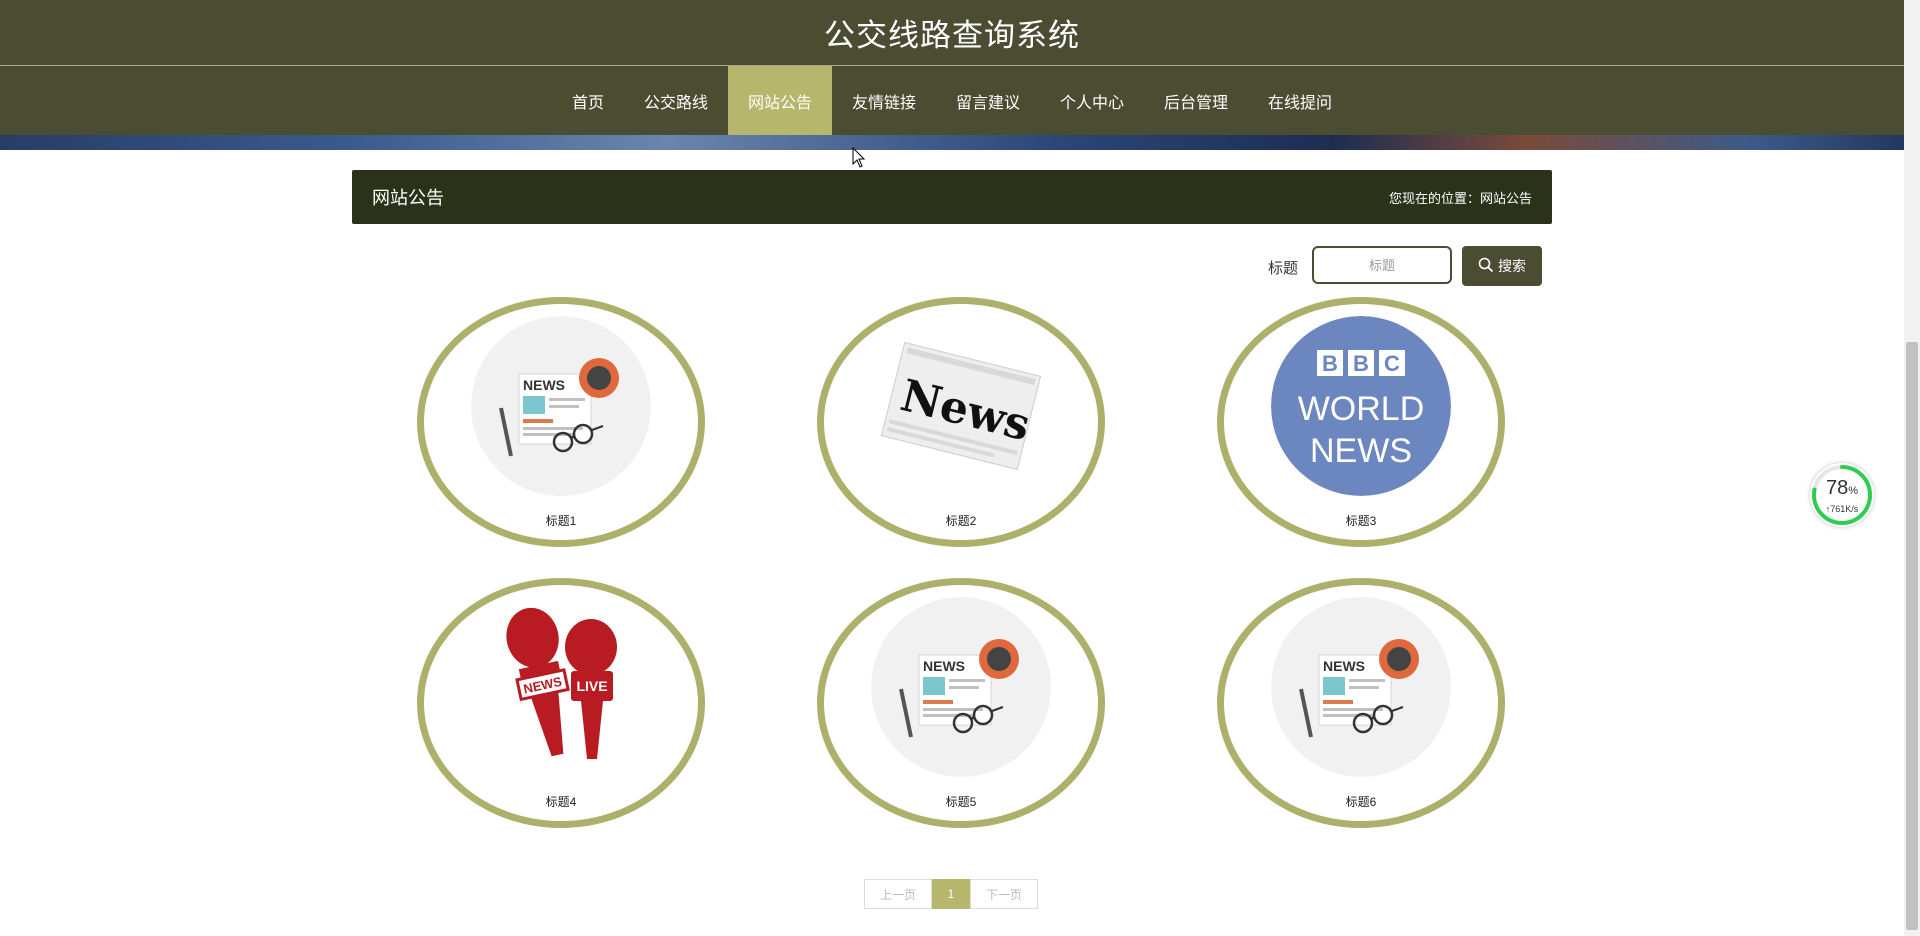  I want to click on announcement-card: News 标题2, so click(961, 422).